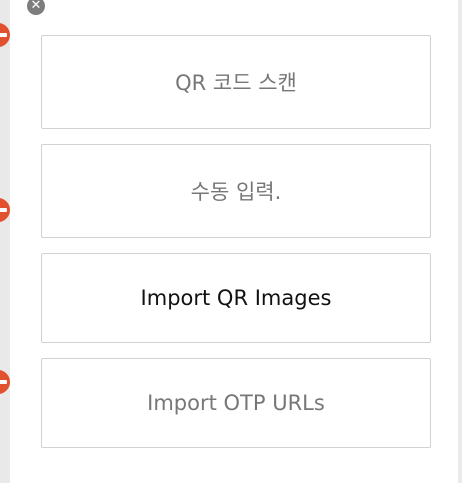  I want to click on import-otp-urls-label: Import OTP URLs, so click(236, 403).